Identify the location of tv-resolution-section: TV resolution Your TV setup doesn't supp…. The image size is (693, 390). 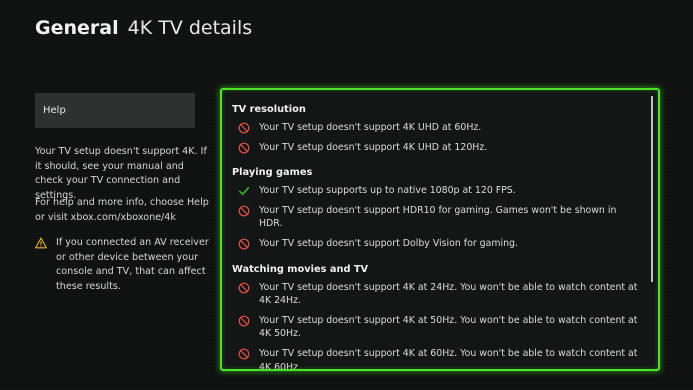
(437, 129).